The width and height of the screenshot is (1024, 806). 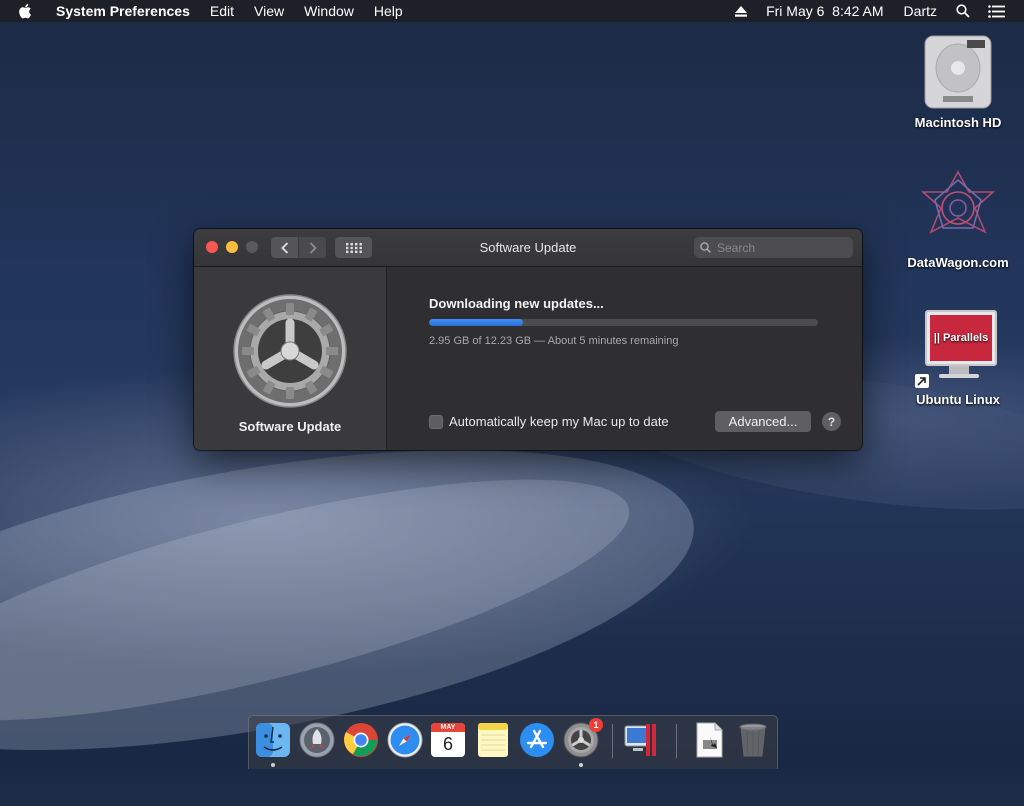 I want to click on calendar-month: MAY, so click(x=448, y=727).